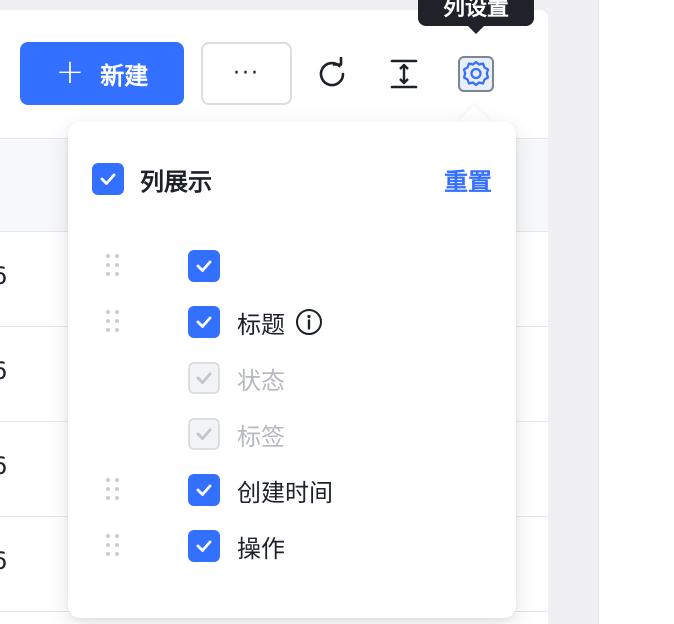  I want to click on row-height-button, so click(404, 74).